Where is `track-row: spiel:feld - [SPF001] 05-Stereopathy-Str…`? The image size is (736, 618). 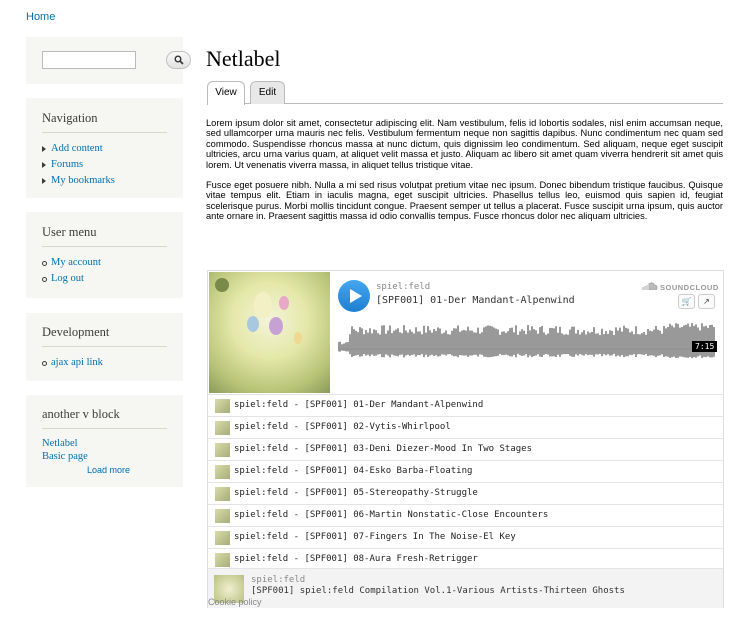 track-row: spiel:feld - [SPF001] 05-Stereopathy-Str… is located at coordinates (465, 493).